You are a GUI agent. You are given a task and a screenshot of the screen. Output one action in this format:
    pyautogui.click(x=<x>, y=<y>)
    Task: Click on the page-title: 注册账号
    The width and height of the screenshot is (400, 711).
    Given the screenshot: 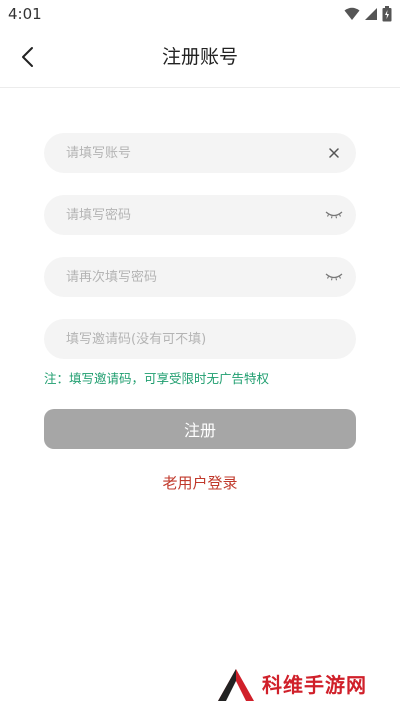 What is the action you would take?
    pyautogui.click(x=199, y=57)
    